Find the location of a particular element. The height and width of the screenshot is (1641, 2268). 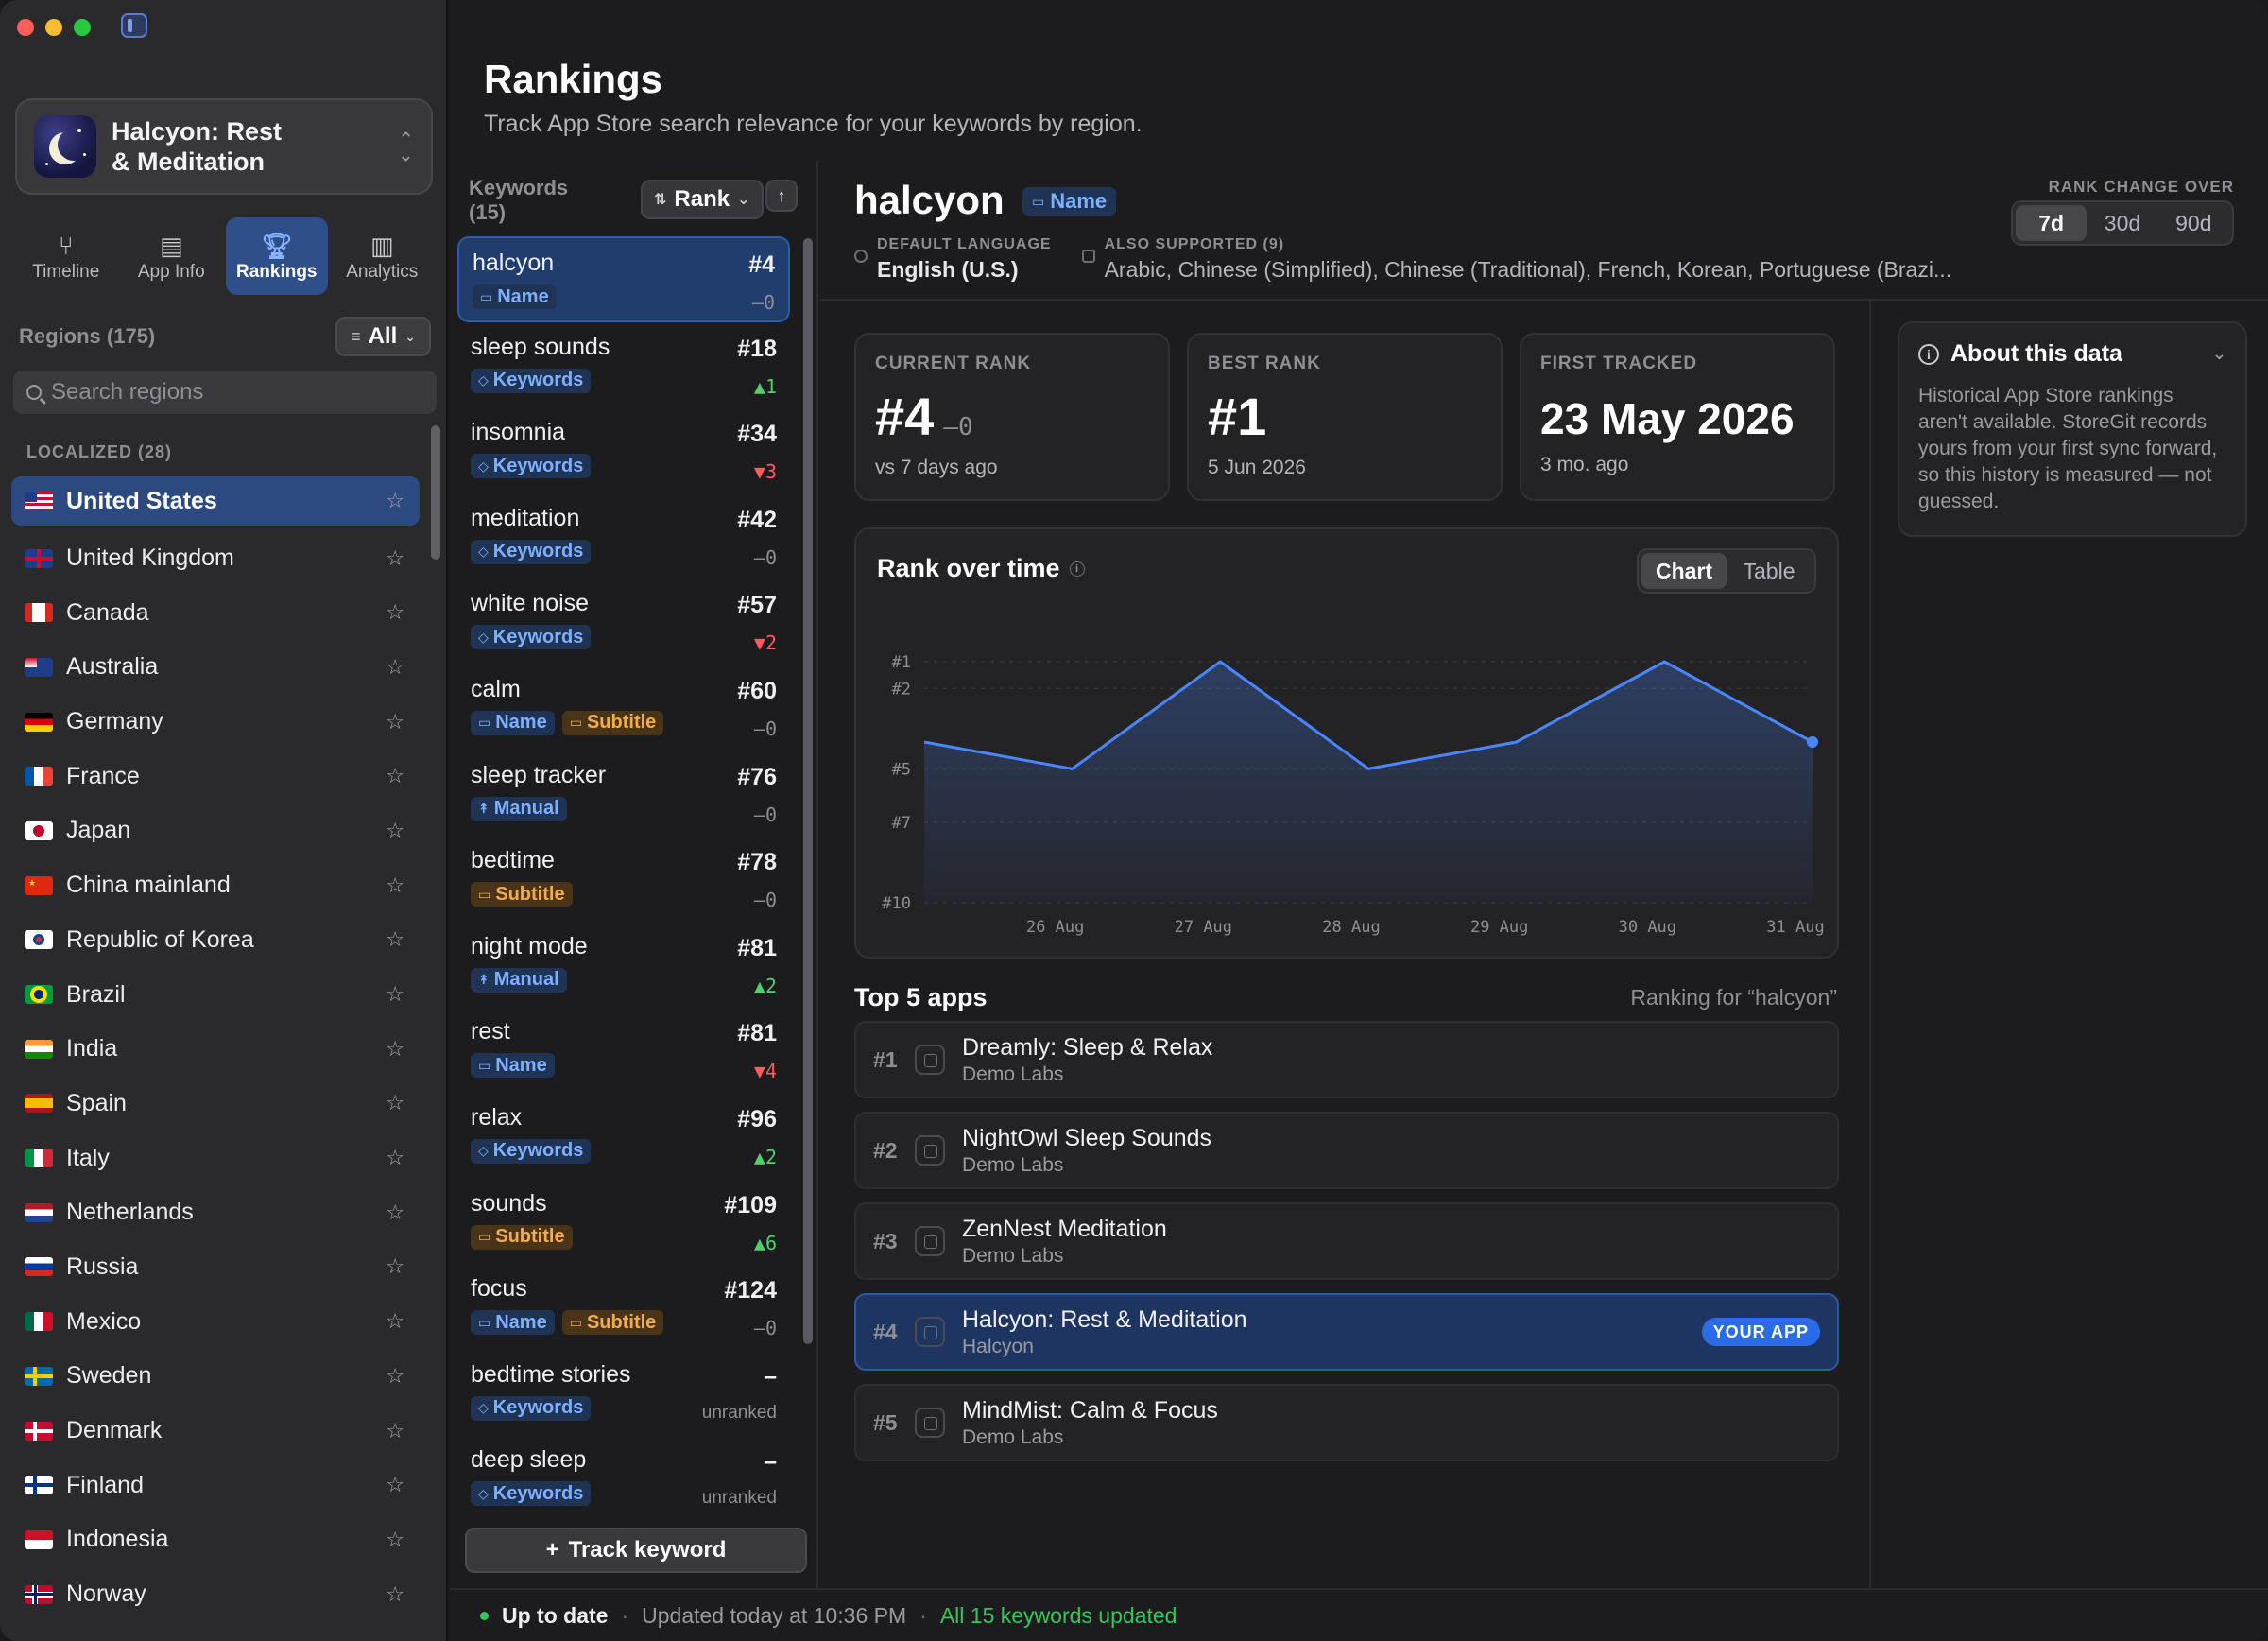

keyword-item: insomnia #34 ◇ Keywords ▼3 is located at coordinates (623, 450).